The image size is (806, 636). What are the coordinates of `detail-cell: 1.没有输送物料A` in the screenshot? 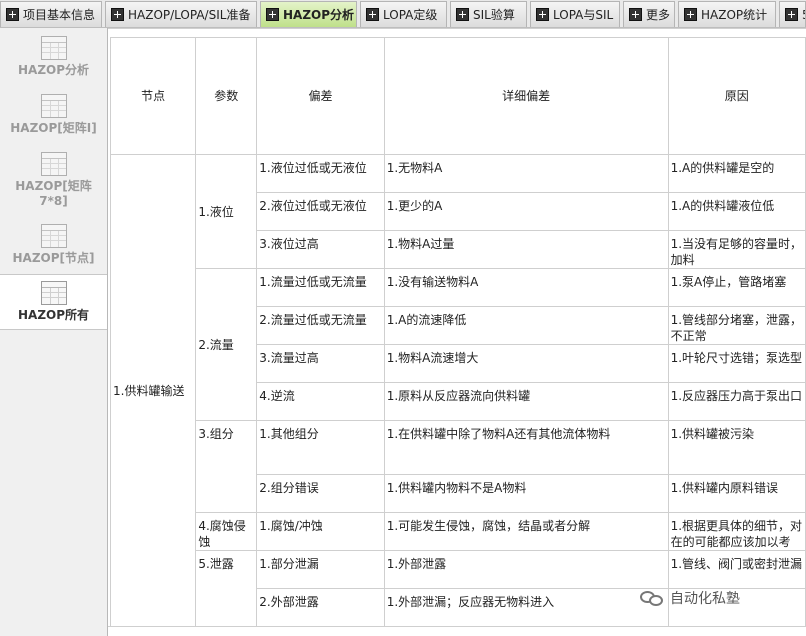 It's located at (526, 287).